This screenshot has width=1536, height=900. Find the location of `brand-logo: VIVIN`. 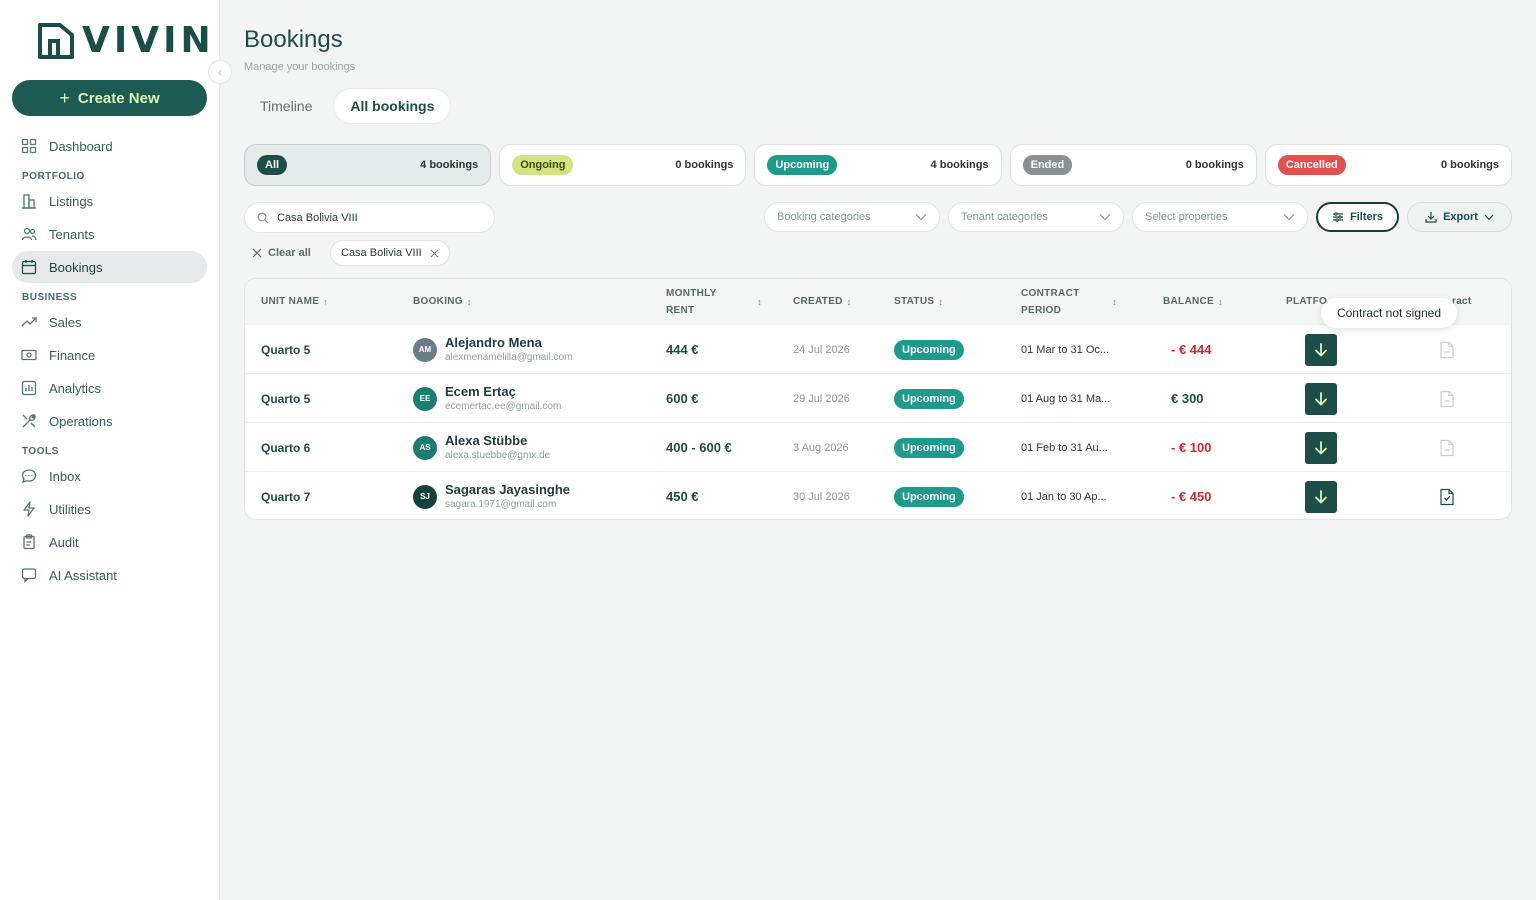

brand-logo: VIVIN is located at coordinates (125, 41).